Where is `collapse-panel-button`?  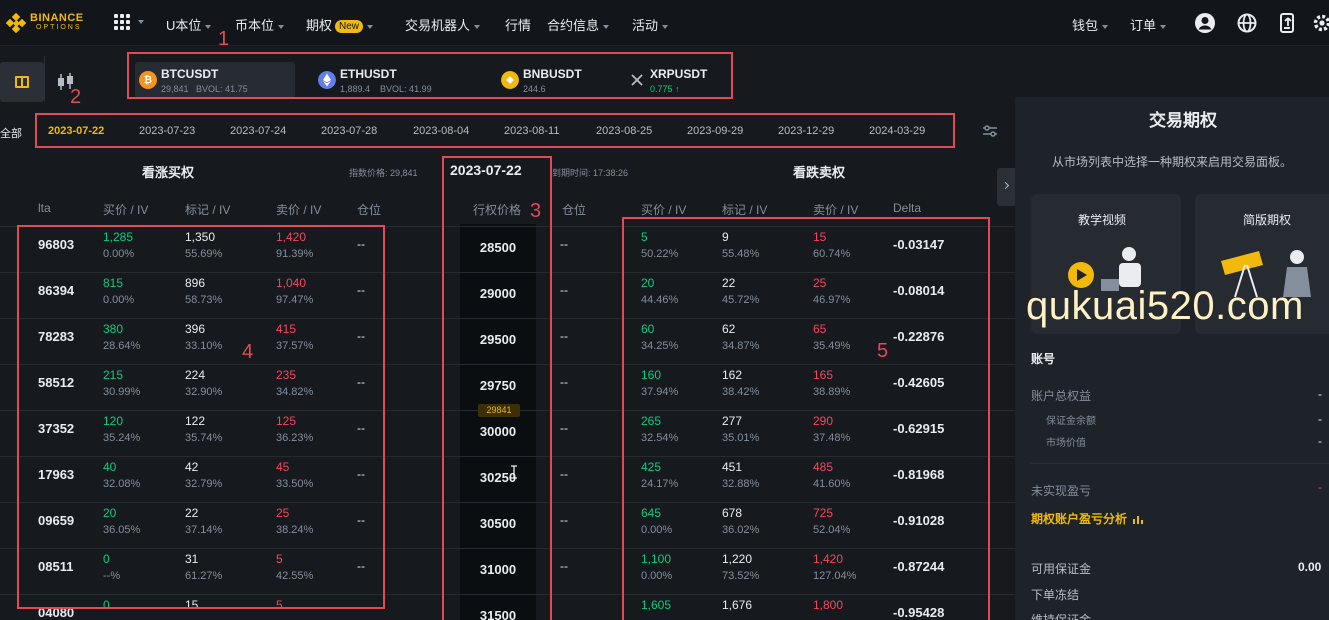 collapse-panel-button is located at coordinates (1006, 187).